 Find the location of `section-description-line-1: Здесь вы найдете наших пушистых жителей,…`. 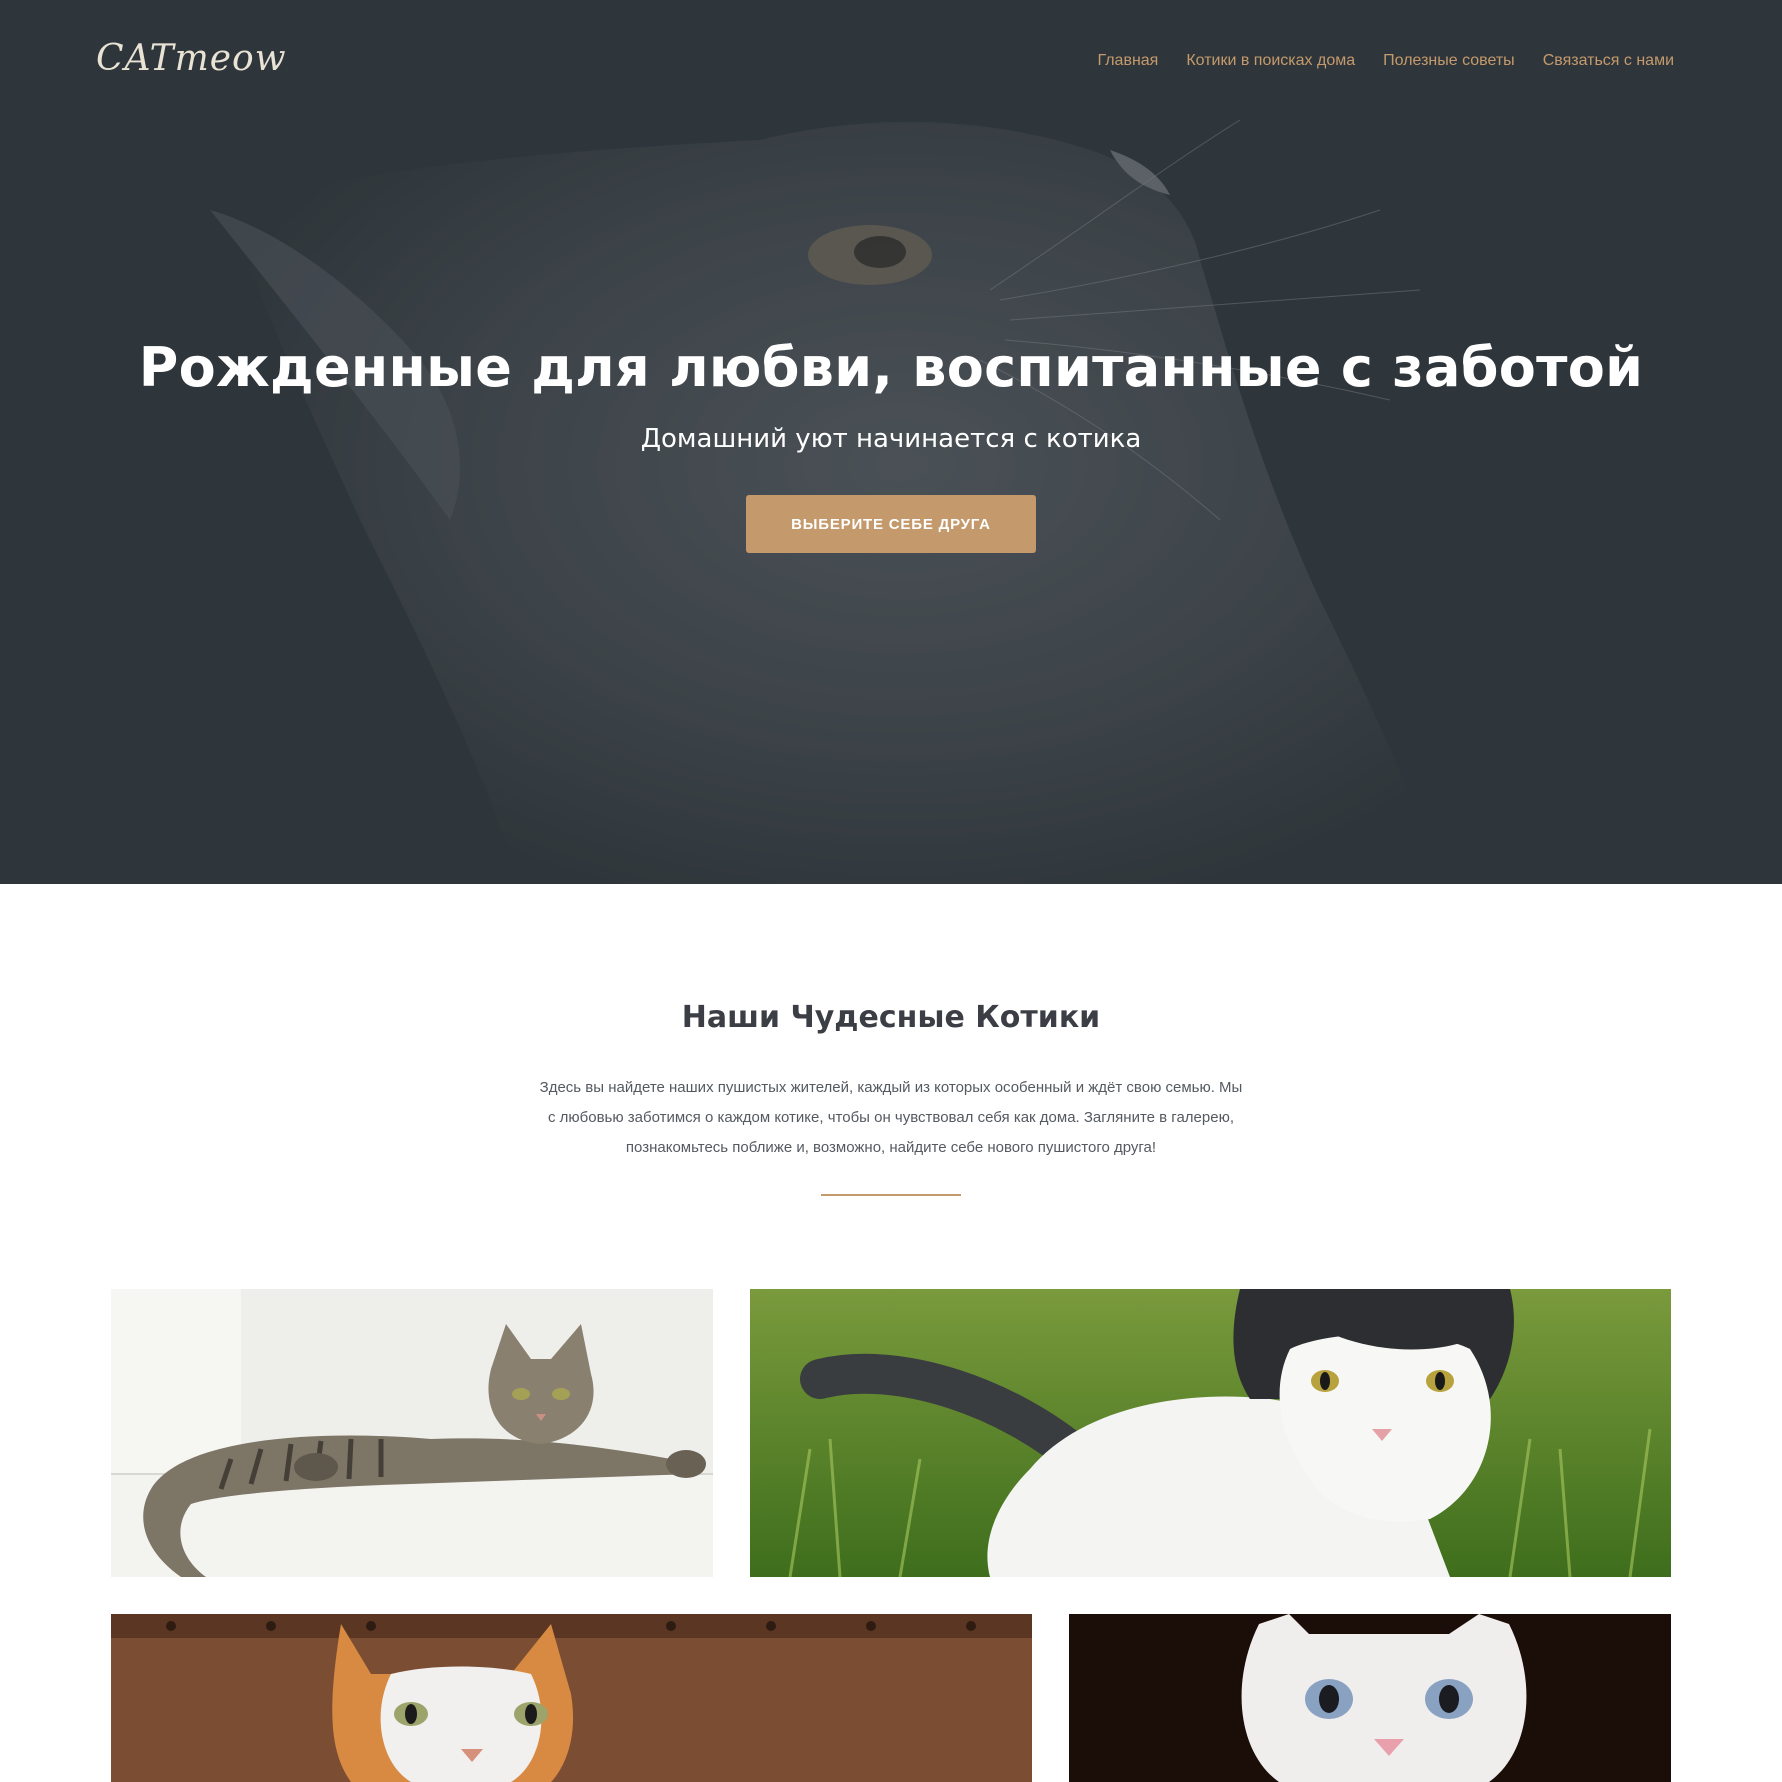

section-description-line-1: Здесь вы найдете наших пушистых жителей,… is located at coordinates (891, 1087).